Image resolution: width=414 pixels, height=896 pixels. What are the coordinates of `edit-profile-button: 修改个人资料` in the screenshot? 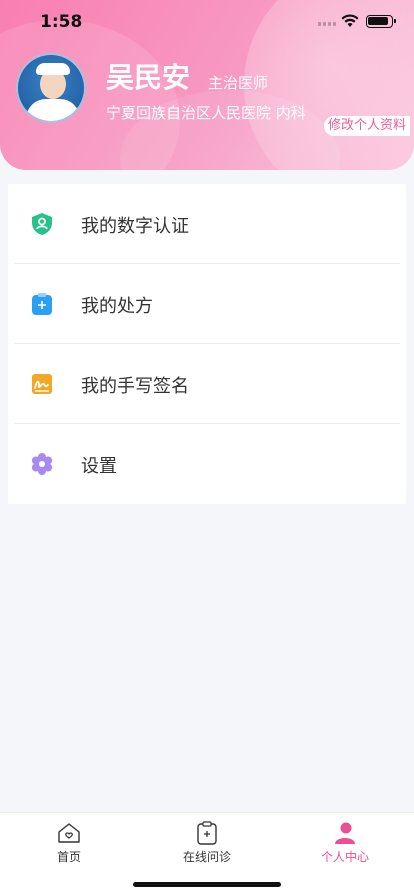 It's located at (367, 126).